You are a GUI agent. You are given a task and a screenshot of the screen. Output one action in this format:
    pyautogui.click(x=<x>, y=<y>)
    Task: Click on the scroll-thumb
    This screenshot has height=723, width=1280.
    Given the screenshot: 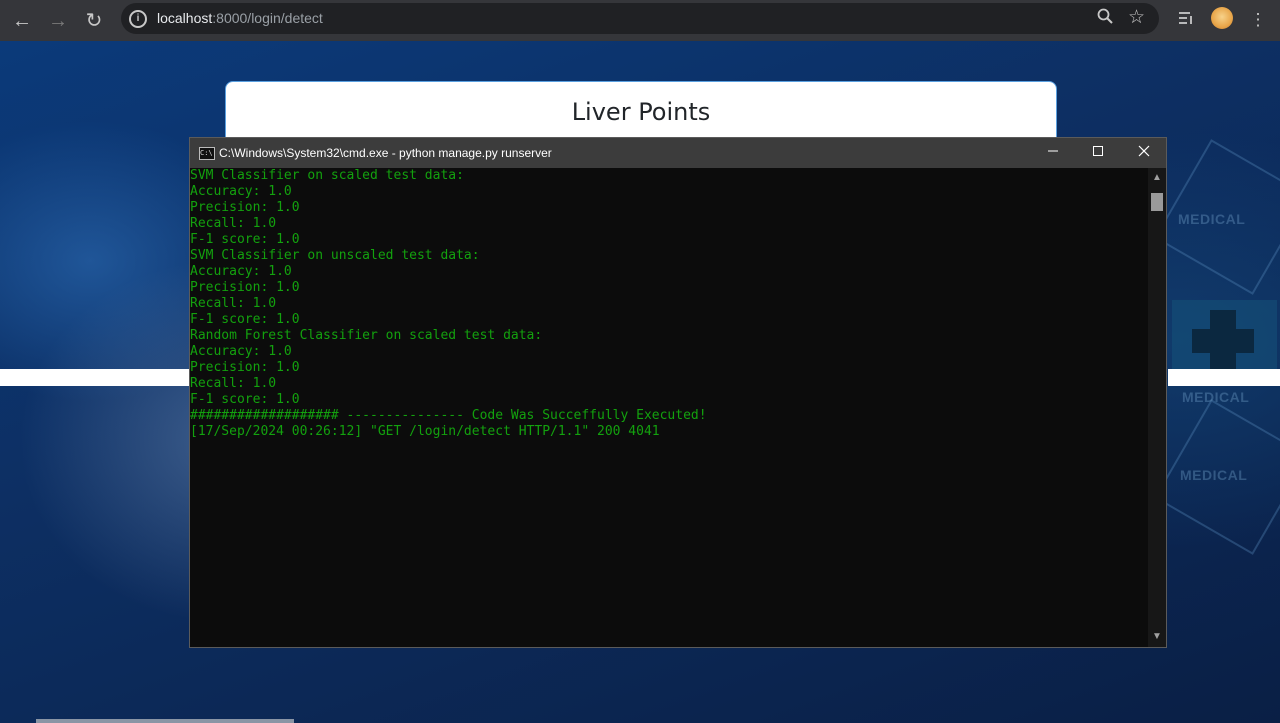 What is the action you would take?
    pyautogui.click(x=1157, y=202)
    